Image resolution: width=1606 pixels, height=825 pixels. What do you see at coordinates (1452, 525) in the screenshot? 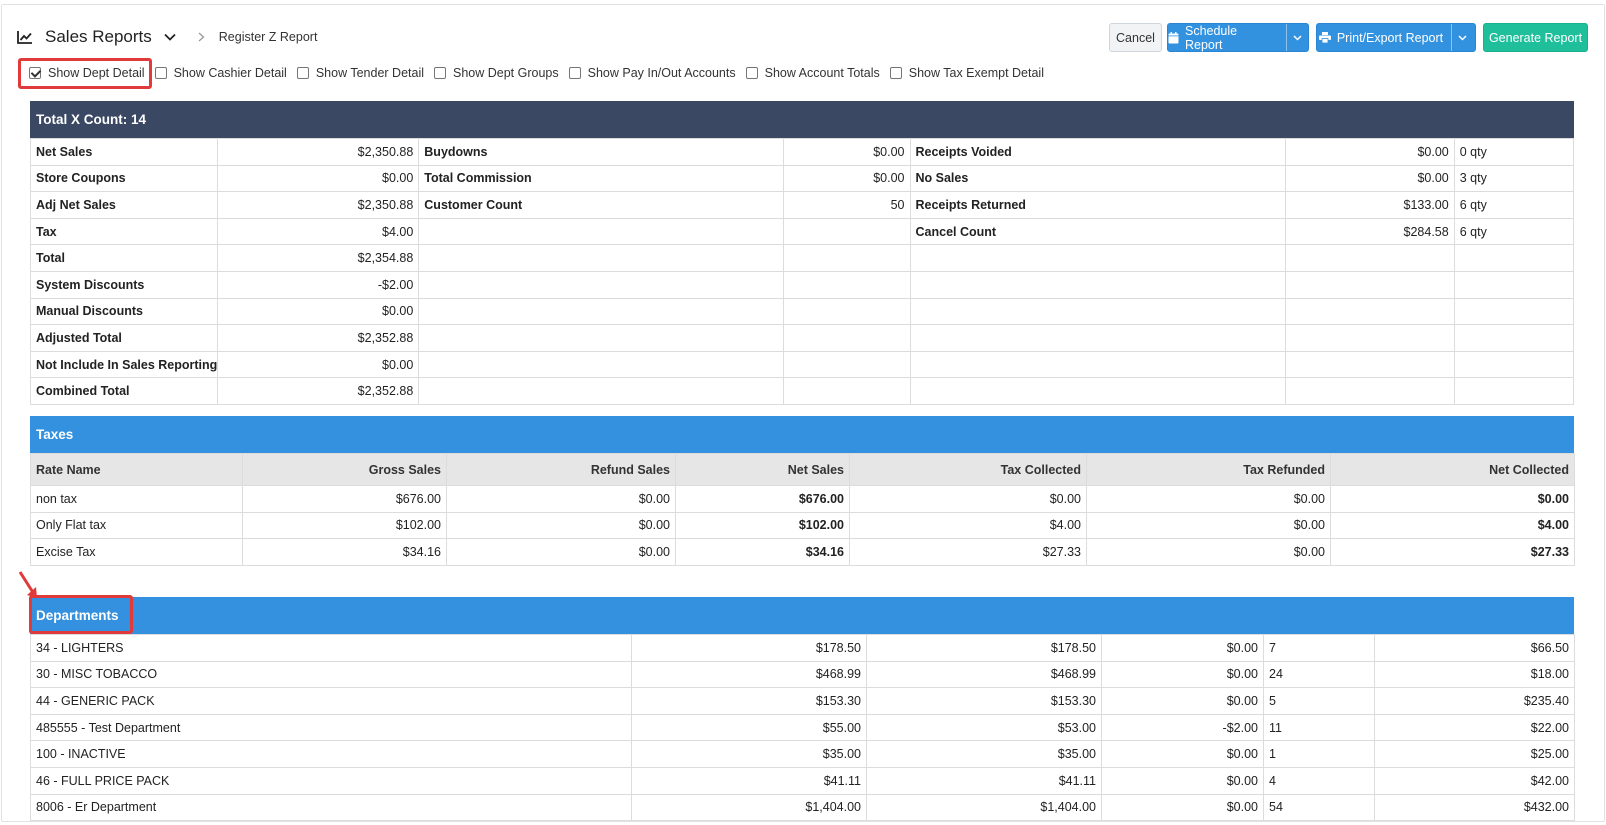
I see `tax-cell: $4.00` at bounding box center [1452, 525].